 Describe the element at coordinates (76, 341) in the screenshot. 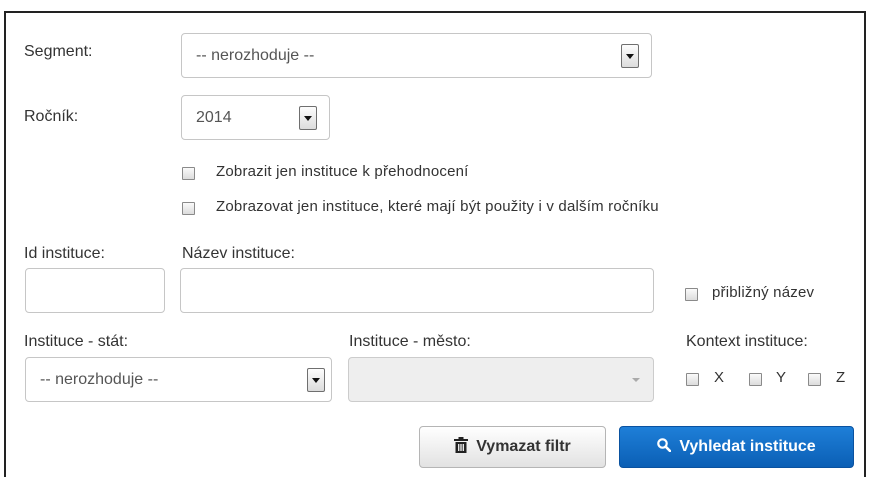

I see `stat-label: Instituce - stát:` at that location.